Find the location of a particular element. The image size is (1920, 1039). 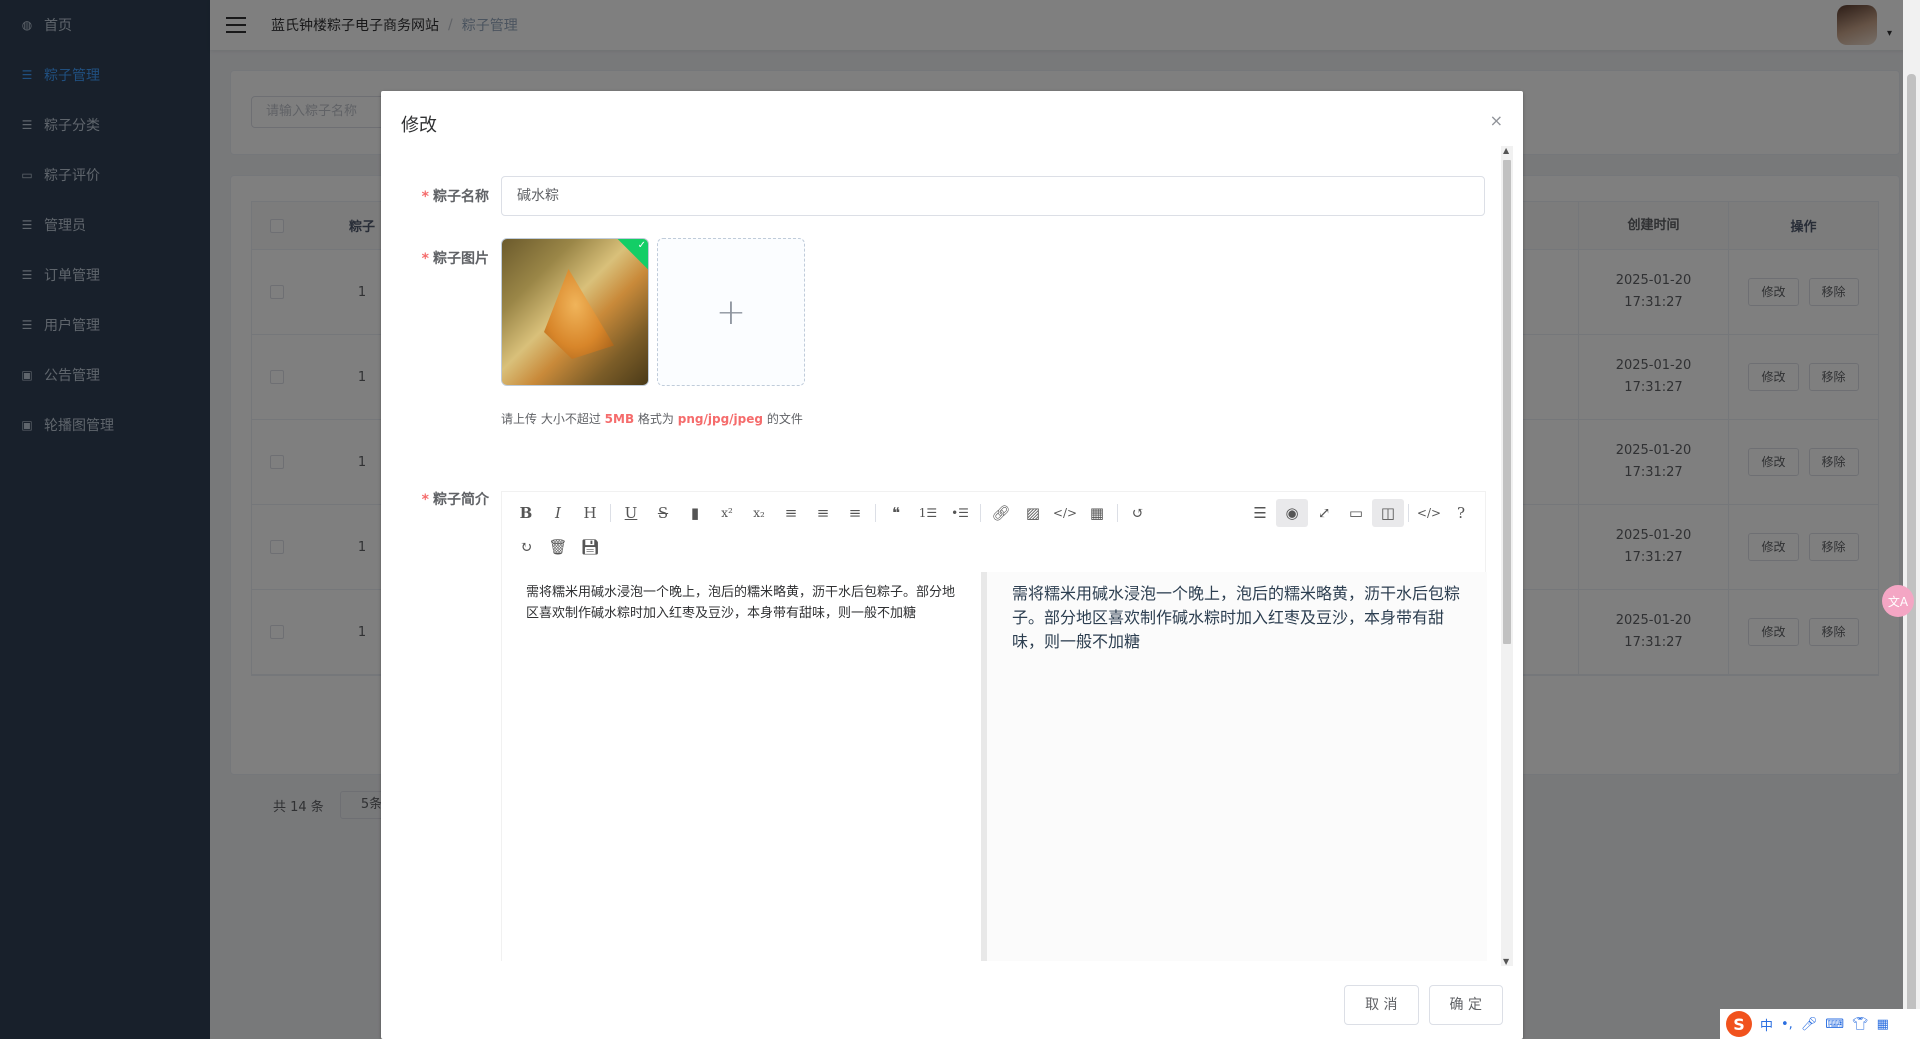

fullscreen-icon: ⤢ is located at coordinates (1324, 513).